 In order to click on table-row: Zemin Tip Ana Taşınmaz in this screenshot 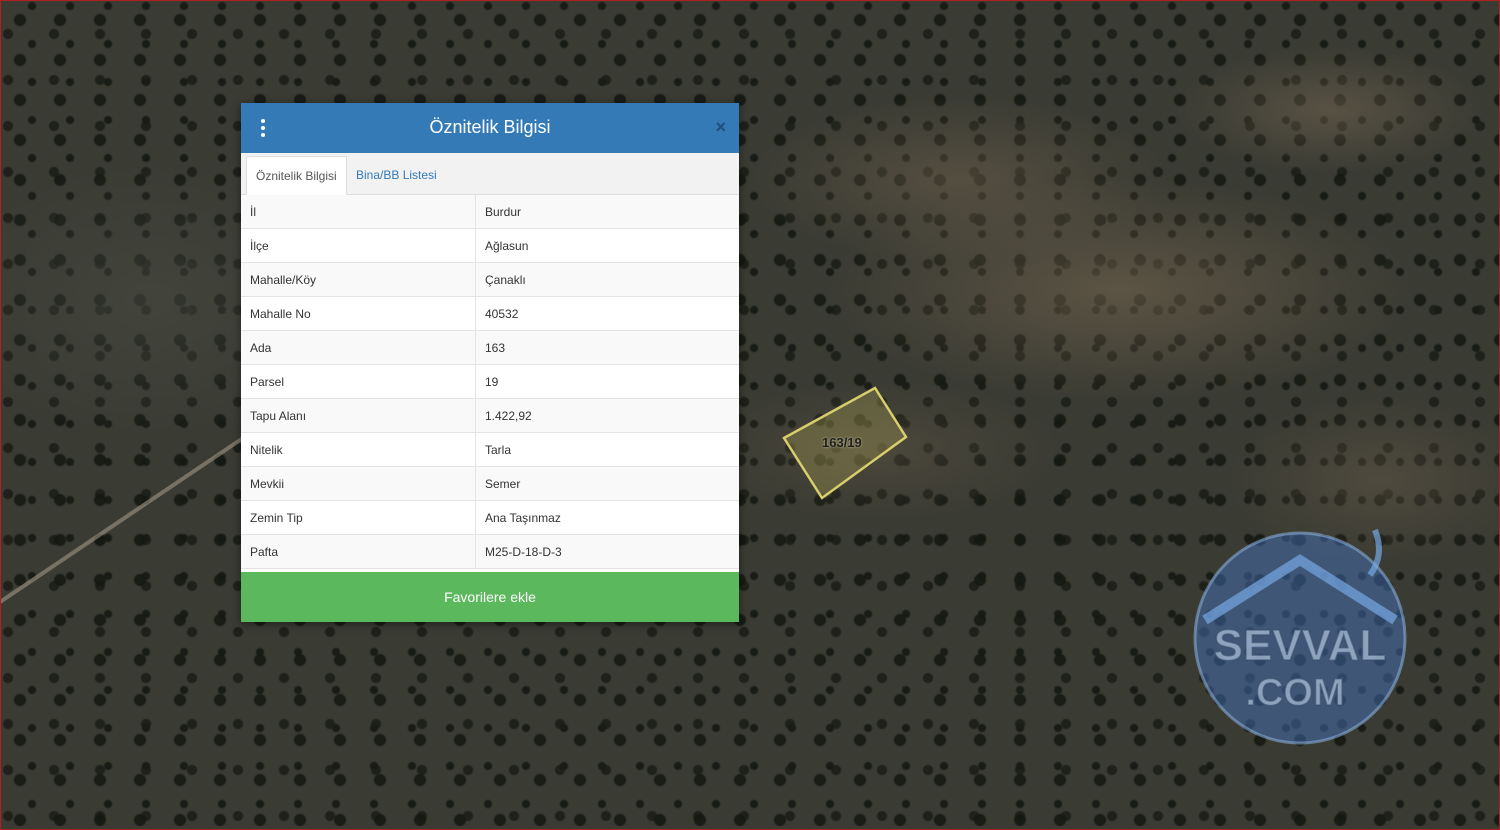, I will do `click(490, 517)`.